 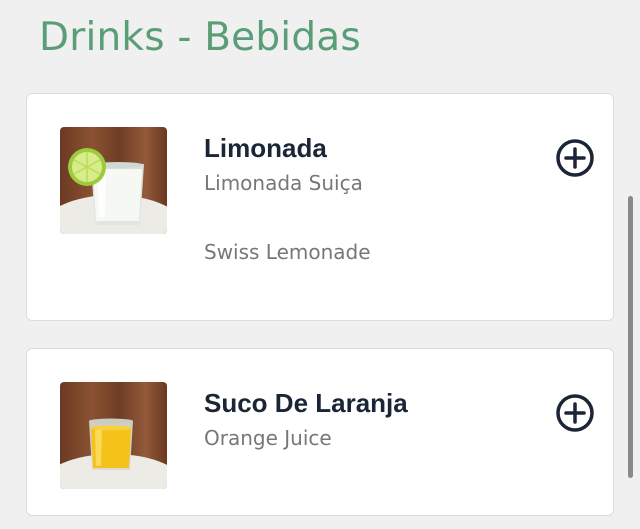 What do you see at coordinates (113, 180) in the screenshot?
I see `lemonade-glass-image` at bounding box center [113, 180].